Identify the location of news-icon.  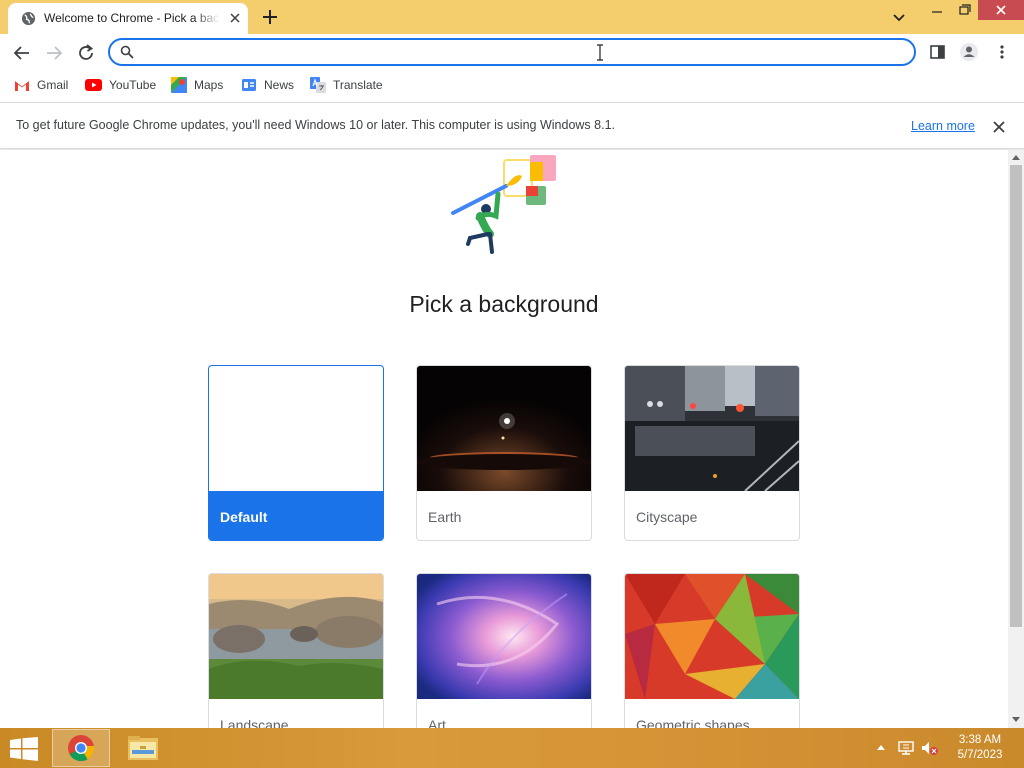
(249, 85).